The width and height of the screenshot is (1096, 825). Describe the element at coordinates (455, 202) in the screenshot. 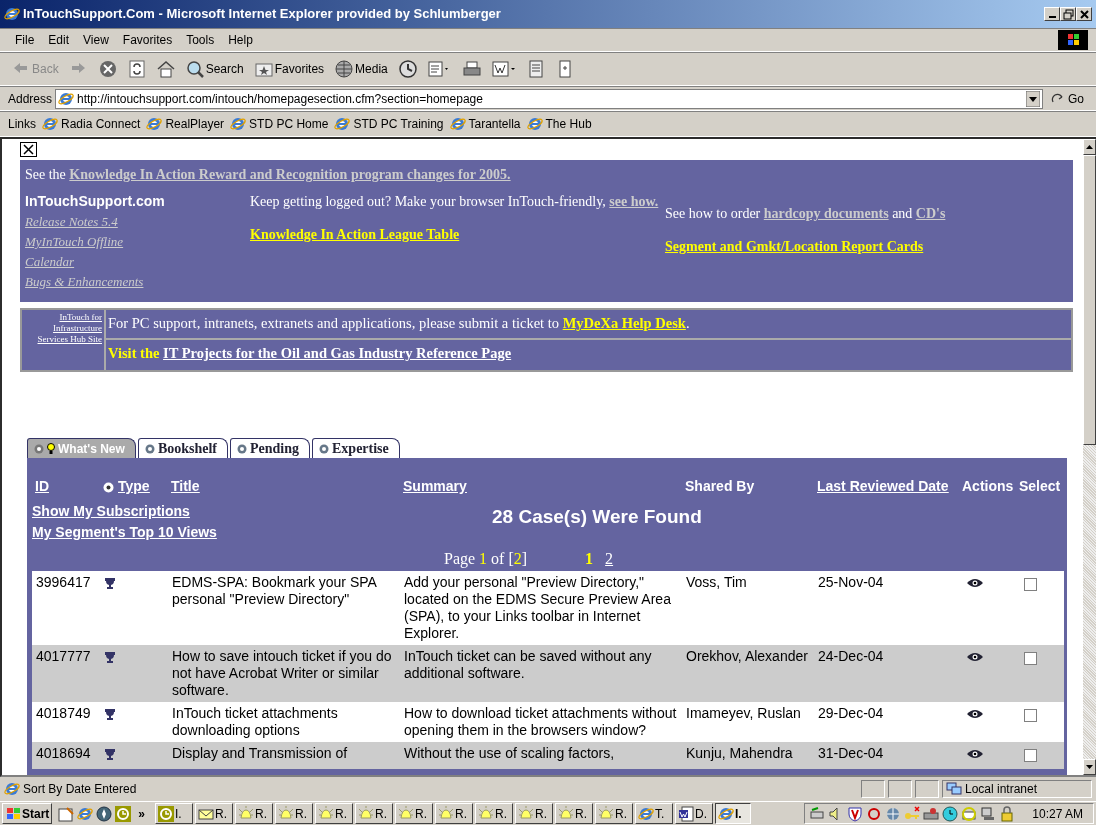

I see `login-notice: Keep getting logged out? Make your browser InTouch-friendly, see how.` at that location.